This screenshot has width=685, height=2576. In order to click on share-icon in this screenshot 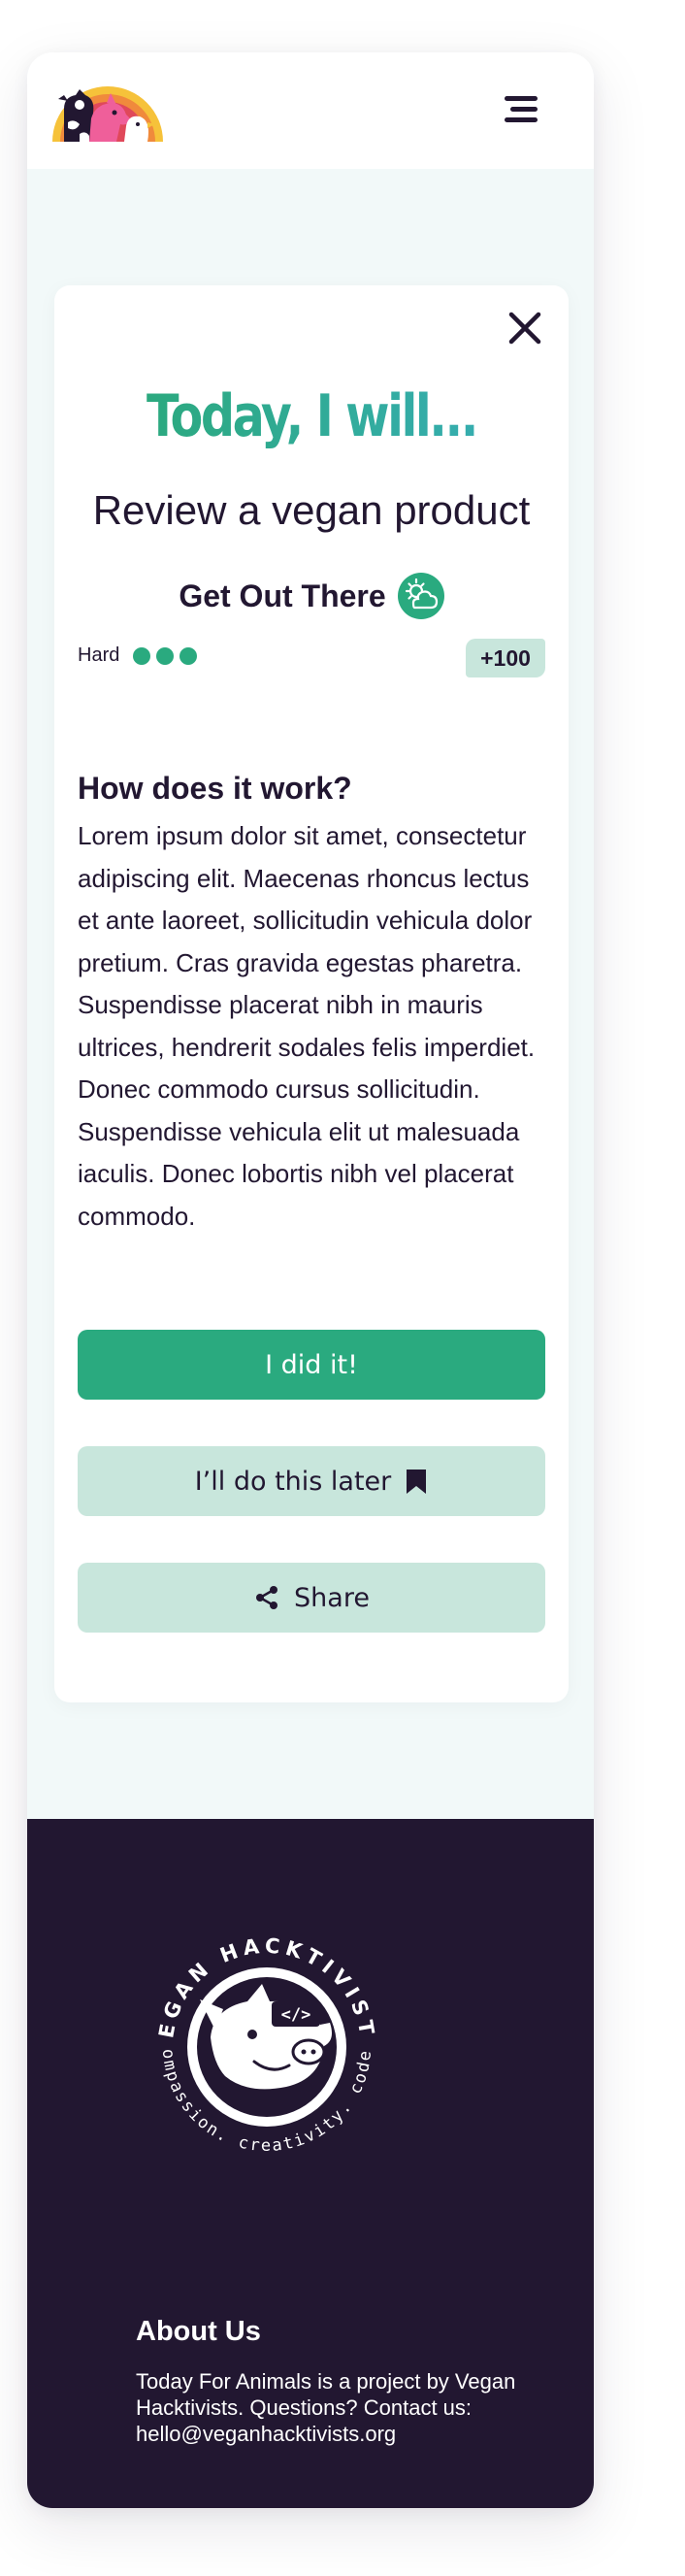, I will do `click(267, 1597)`.